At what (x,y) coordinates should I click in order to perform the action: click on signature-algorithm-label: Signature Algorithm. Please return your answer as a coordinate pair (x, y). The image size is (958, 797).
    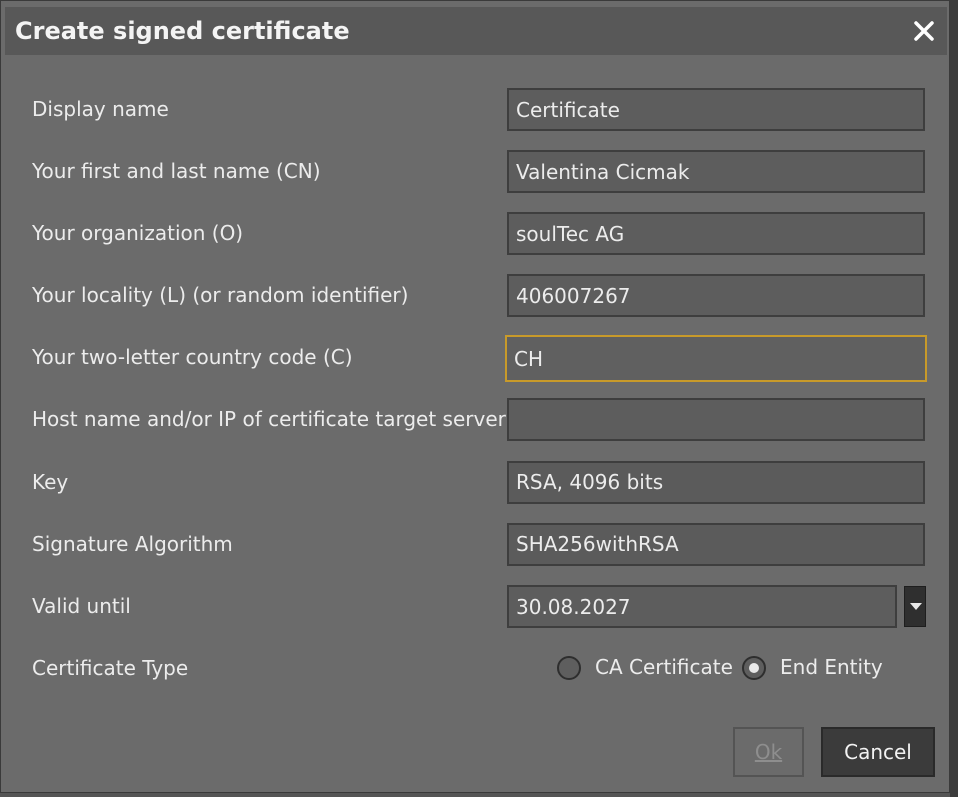
    Looking at the image, I should click on (132, 544).